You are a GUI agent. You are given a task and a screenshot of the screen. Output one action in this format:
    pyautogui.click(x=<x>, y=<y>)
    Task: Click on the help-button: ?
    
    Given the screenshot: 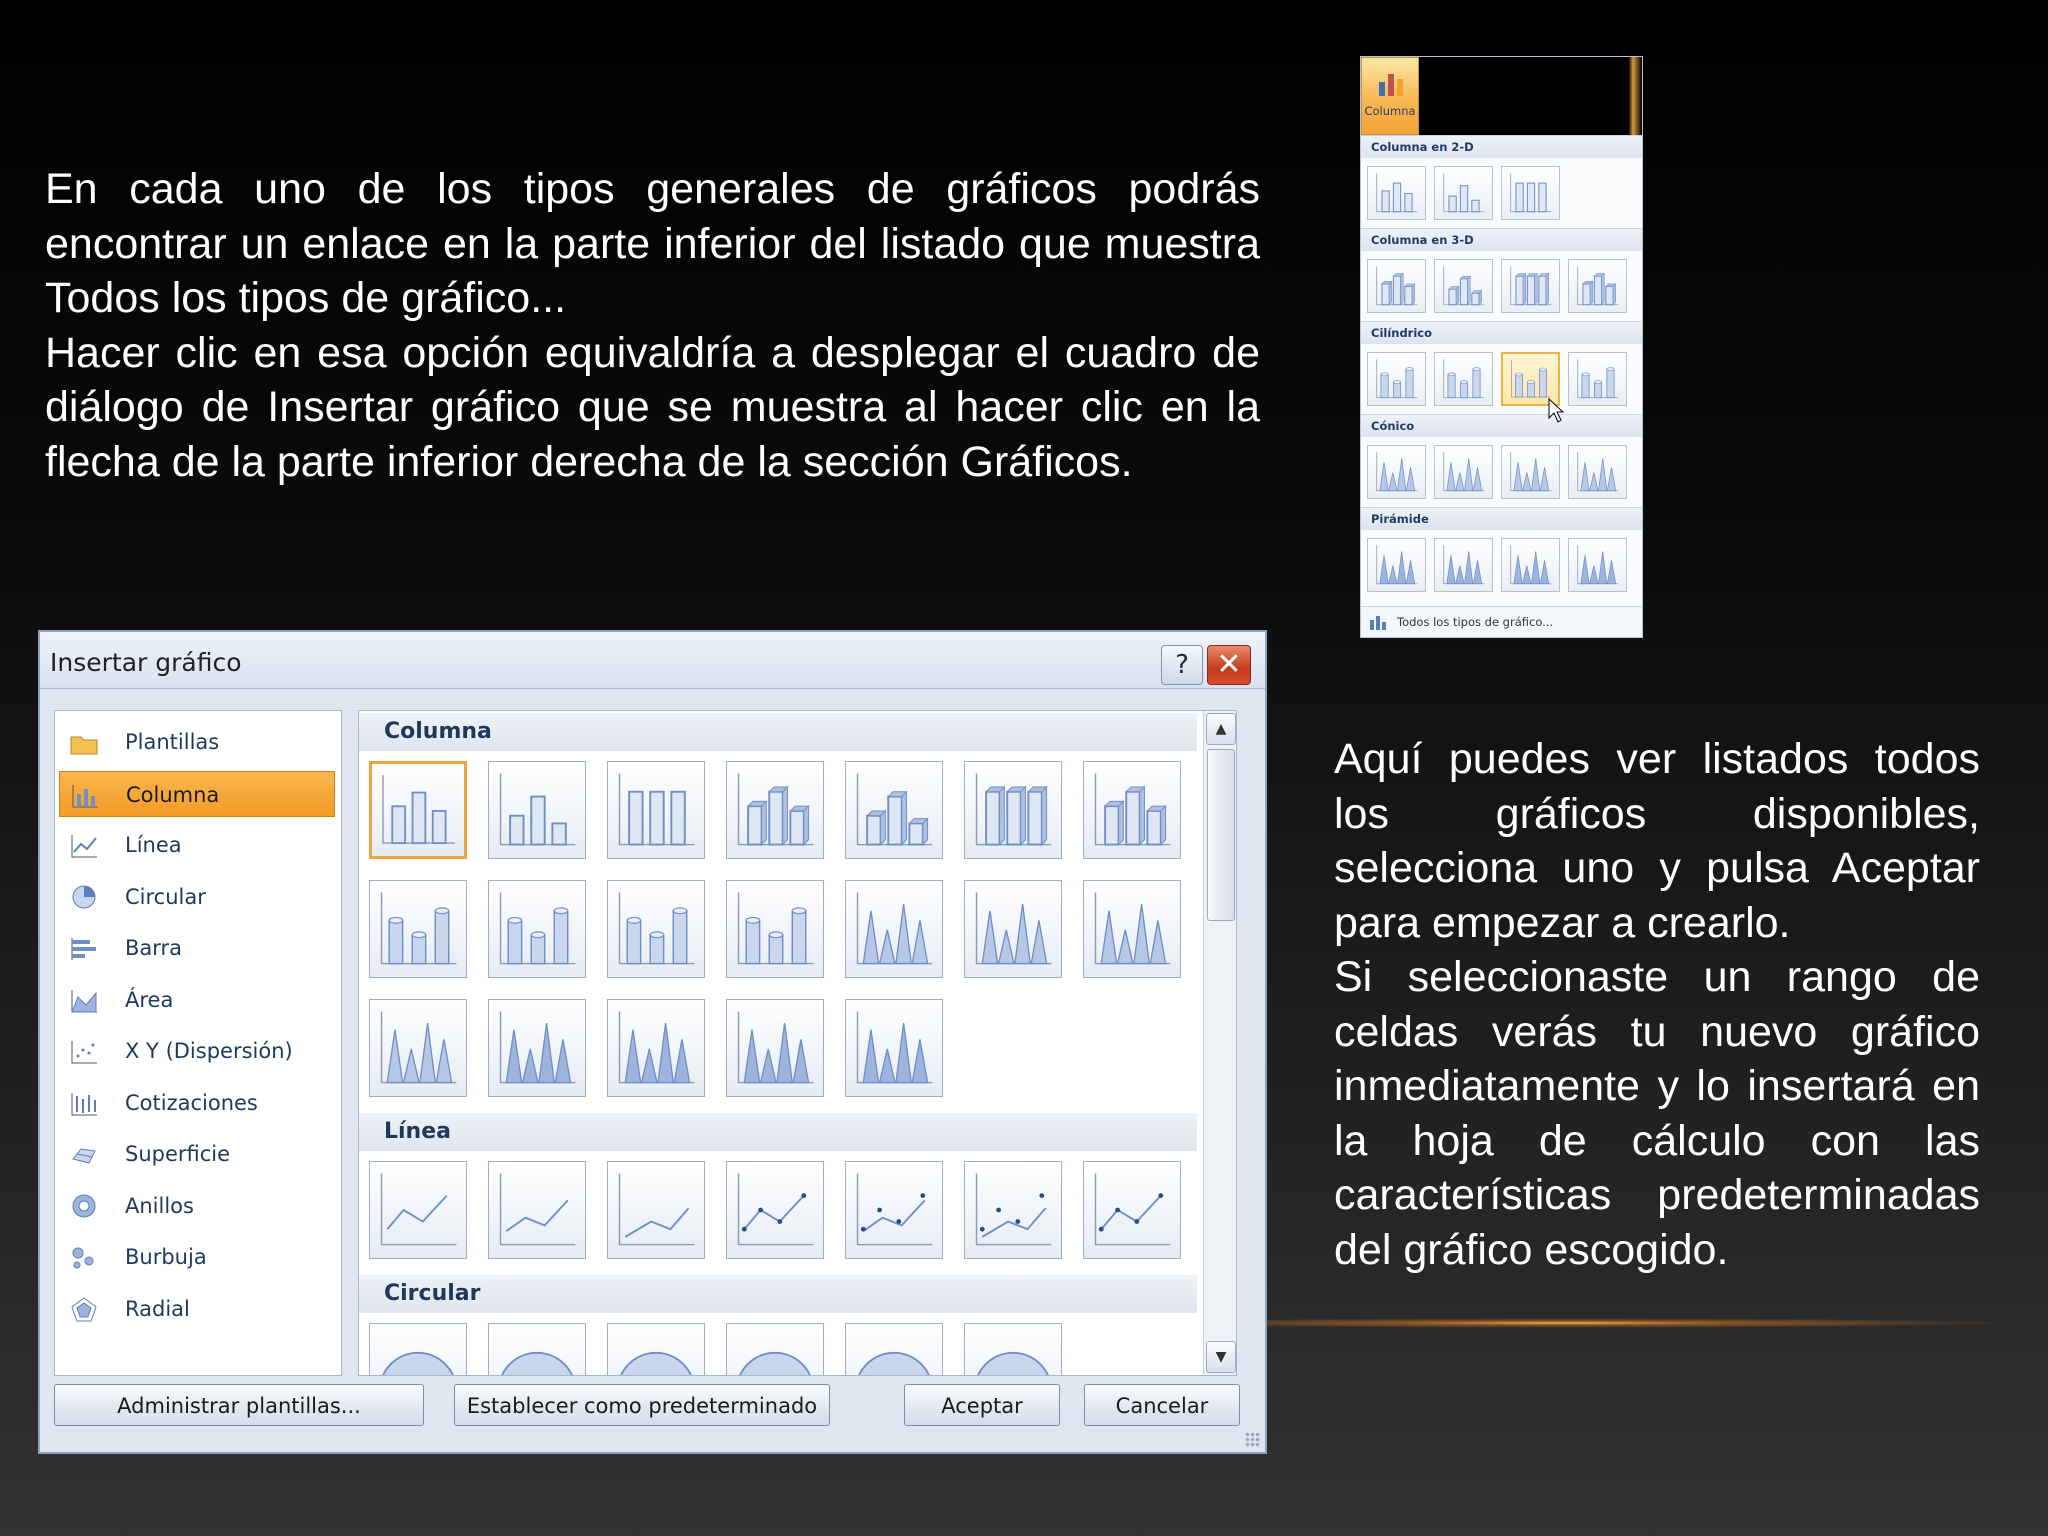 What is the action you would take?
    pyautogui.click(x=1182, y=665)
    